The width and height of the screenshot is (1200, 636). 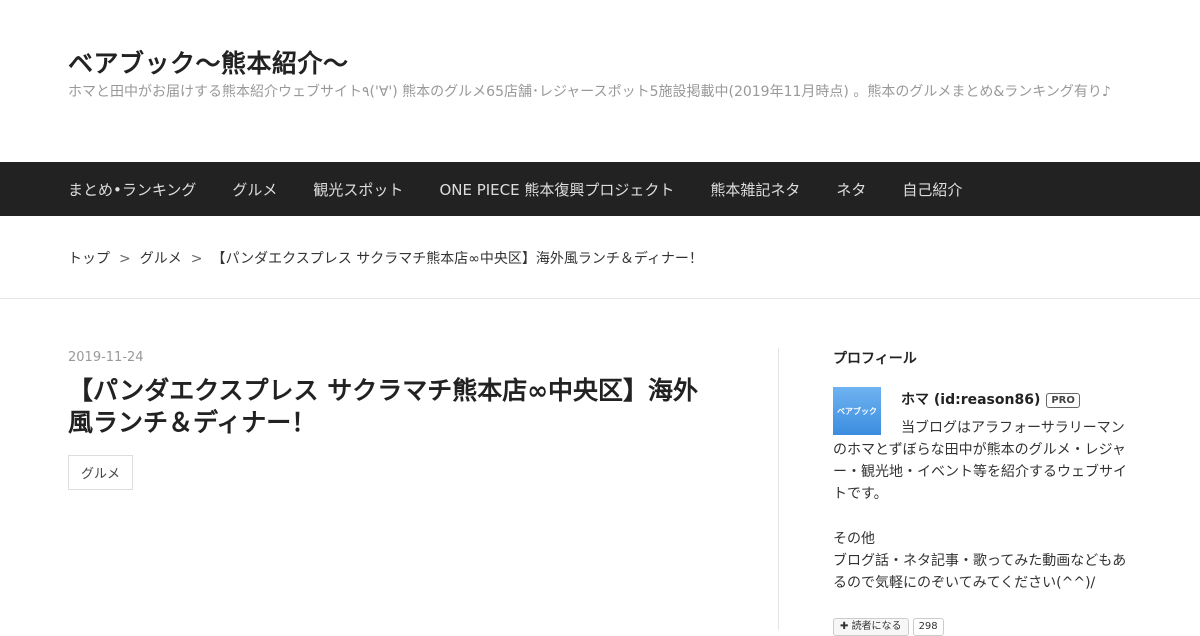 What do you see at coordinates (161, 259) in the screenshot?
I see `breadcrumb-category-link: グルメ` at bounding box center [161, 259].